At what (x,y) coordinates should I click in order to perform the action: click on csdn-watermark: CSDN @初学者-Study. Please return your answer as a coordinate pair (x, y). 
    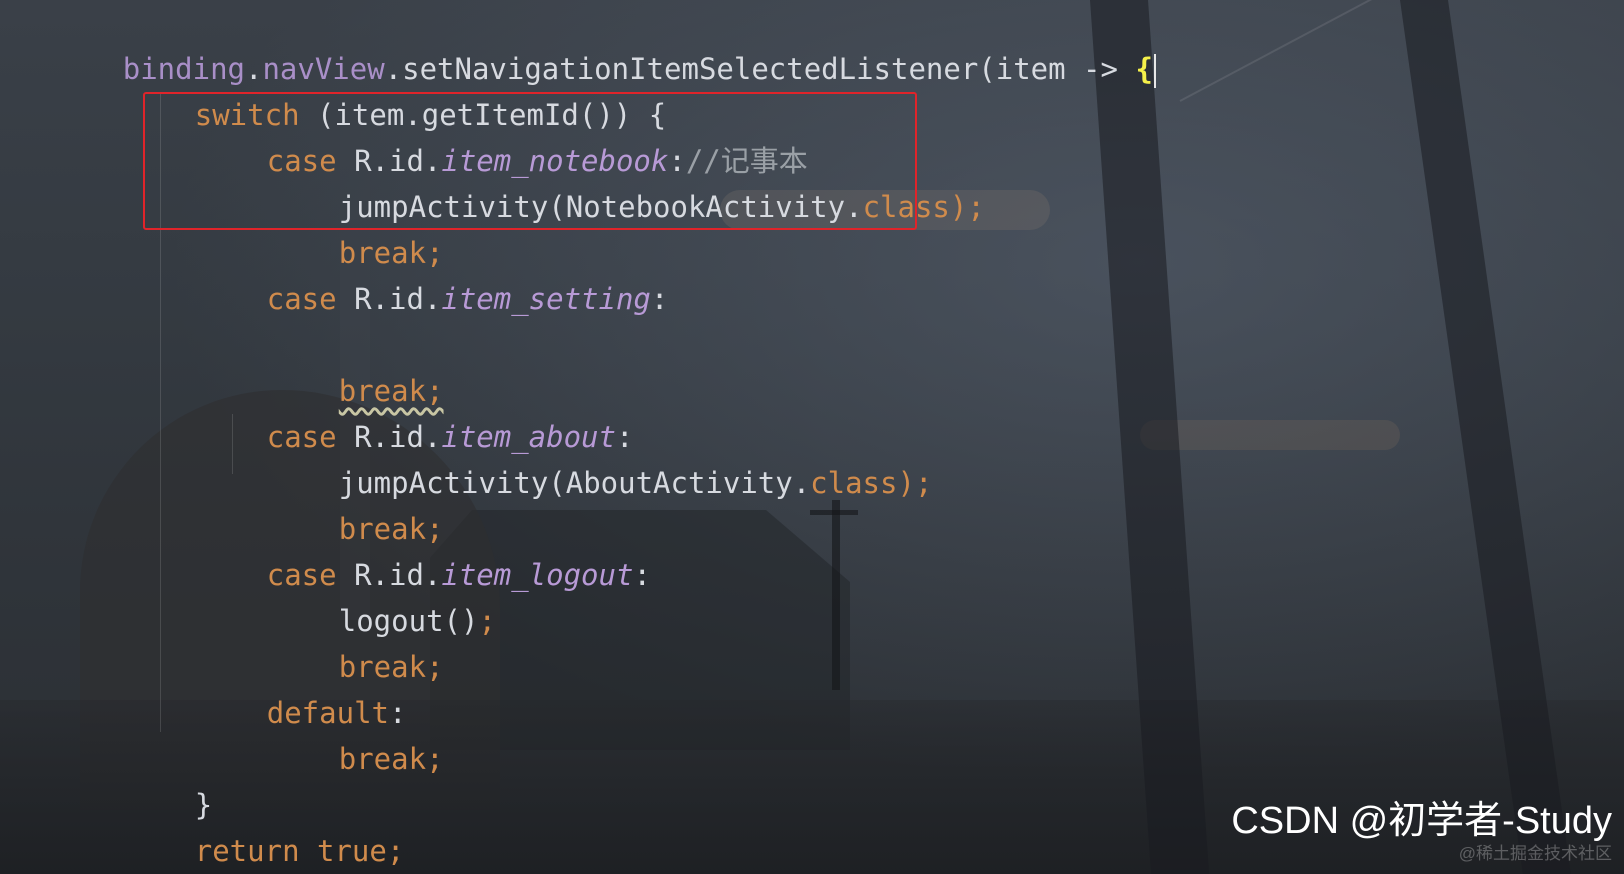
    Looking at the image, I should click on (1421, 821).